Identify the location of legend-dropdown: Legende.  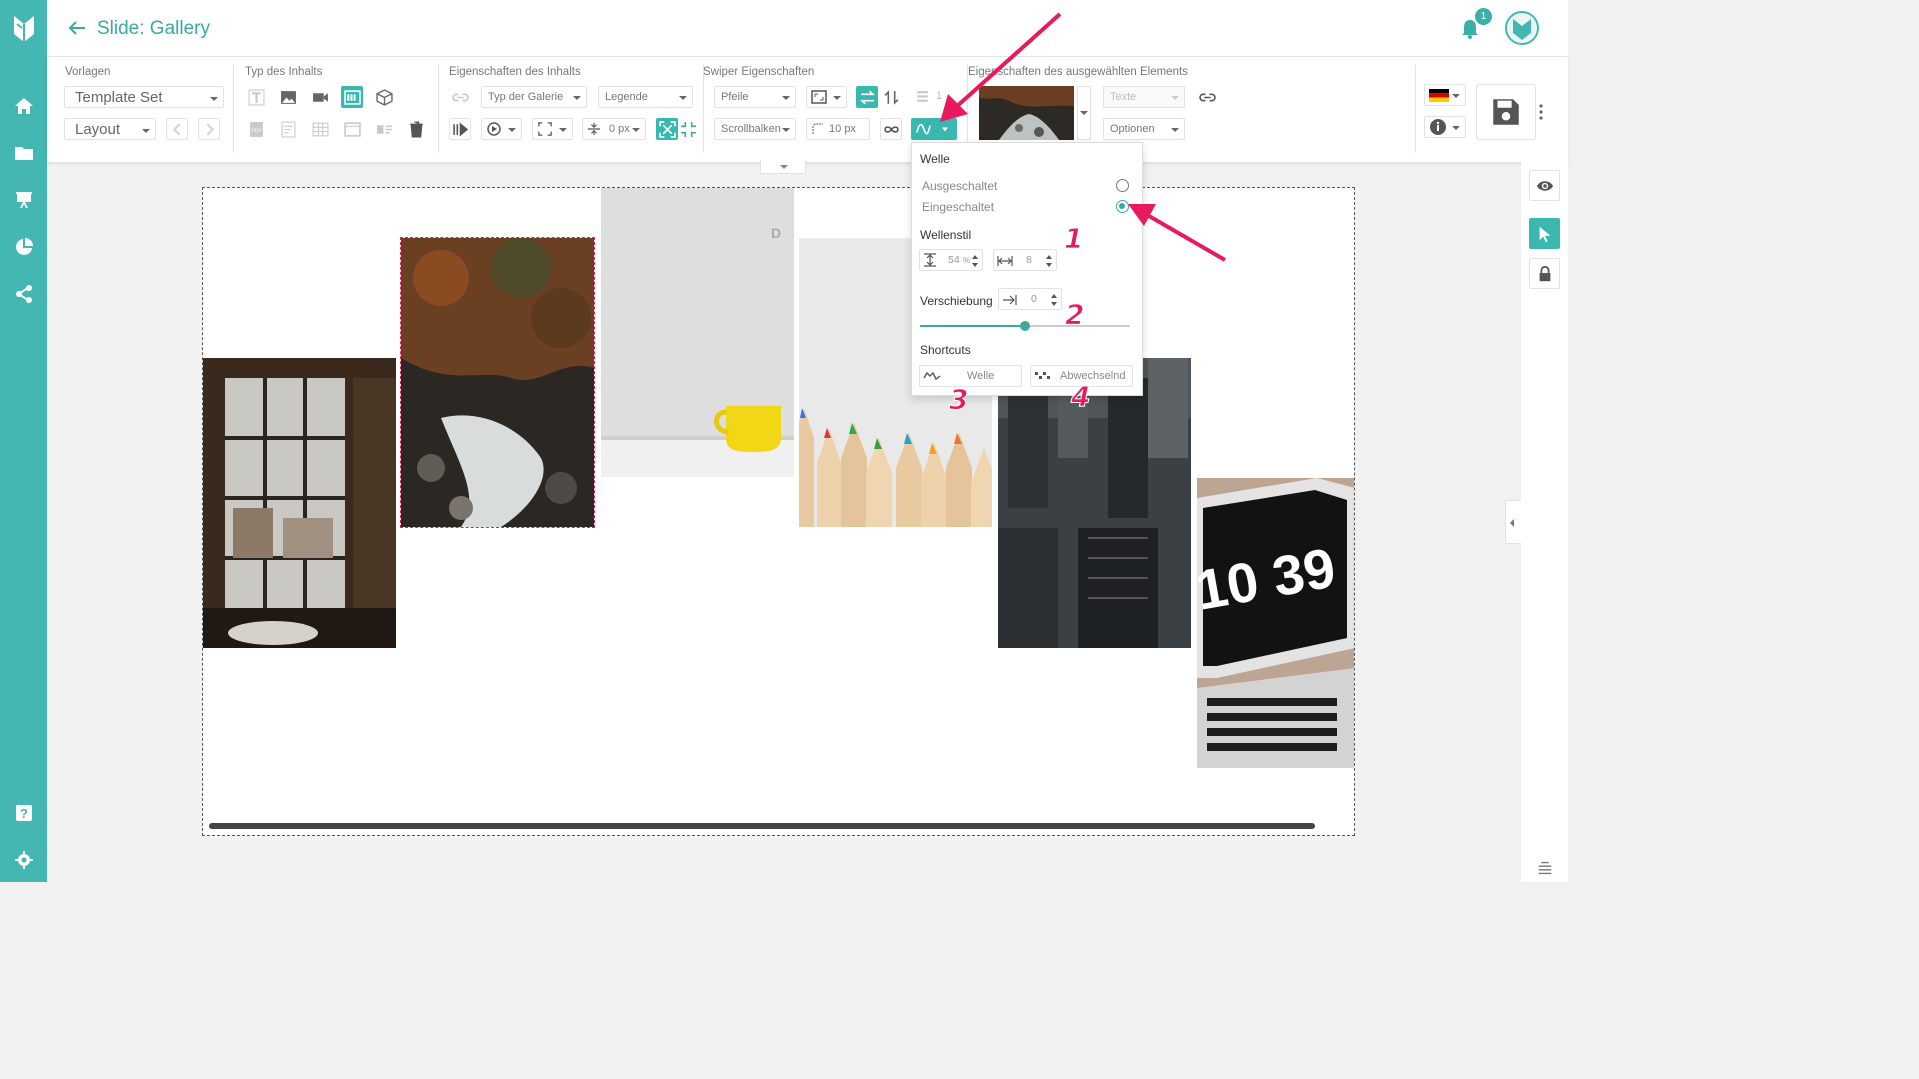
(645, 97).